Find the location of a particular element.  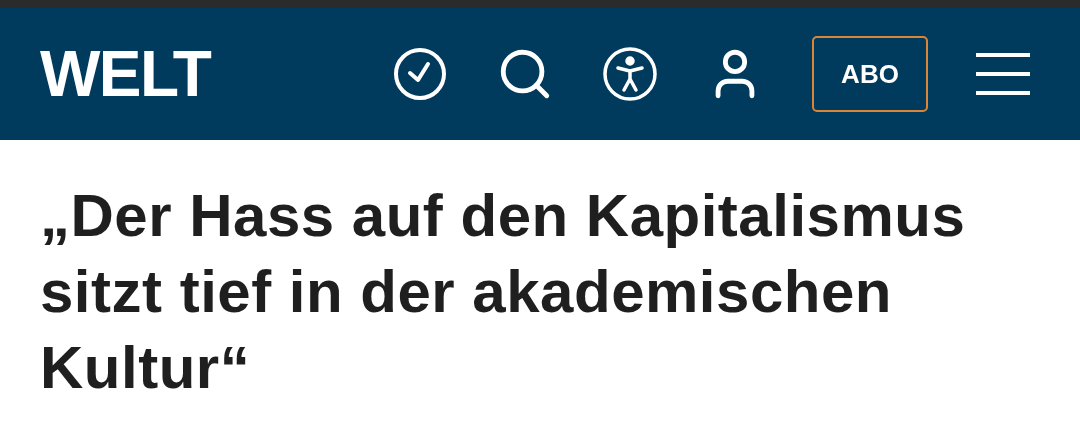

accessibility-icon is located at coordinates (630, 74).